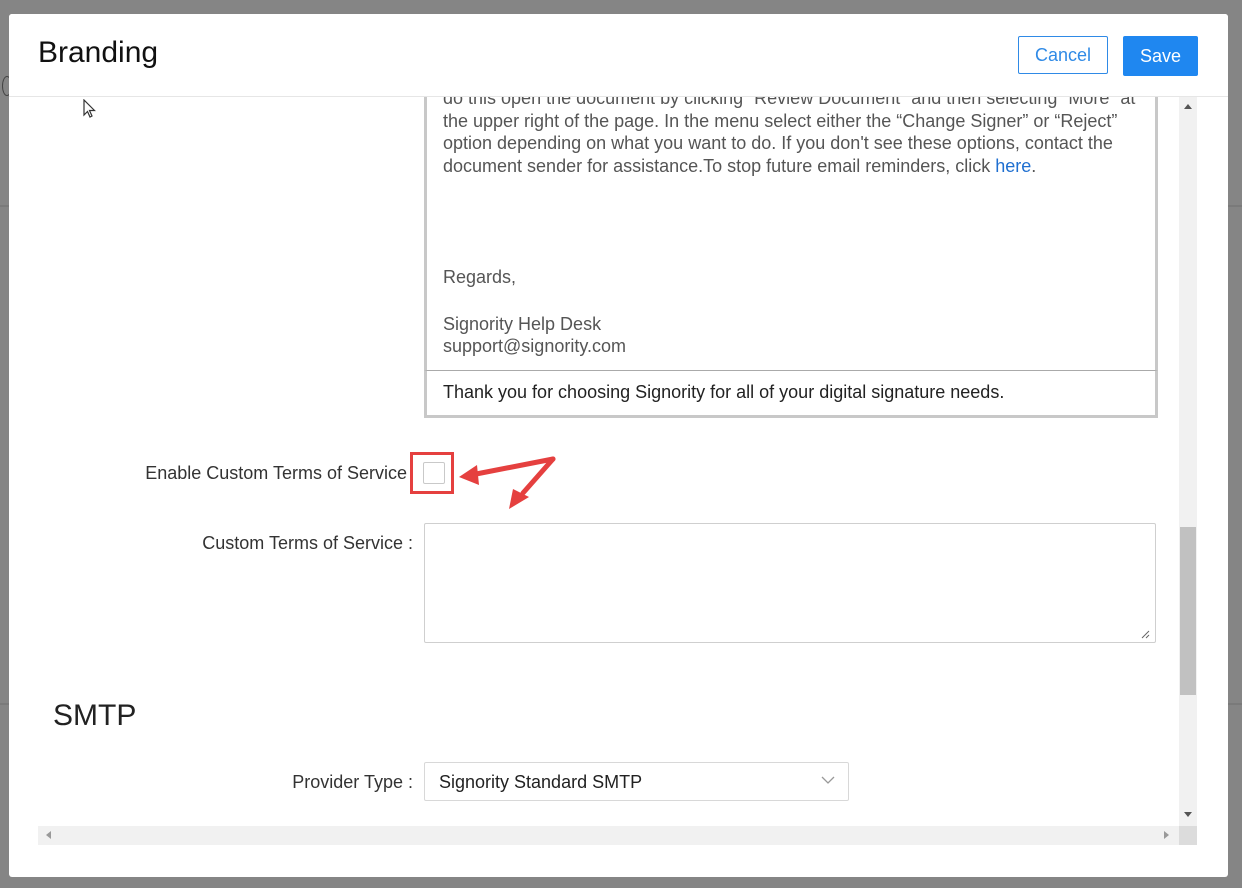 This screenshot has height=888, width=1242. Describe the element at coordinates (95, 715) in the screenshot. I see `smtp-section-title: SMTP` at that location.